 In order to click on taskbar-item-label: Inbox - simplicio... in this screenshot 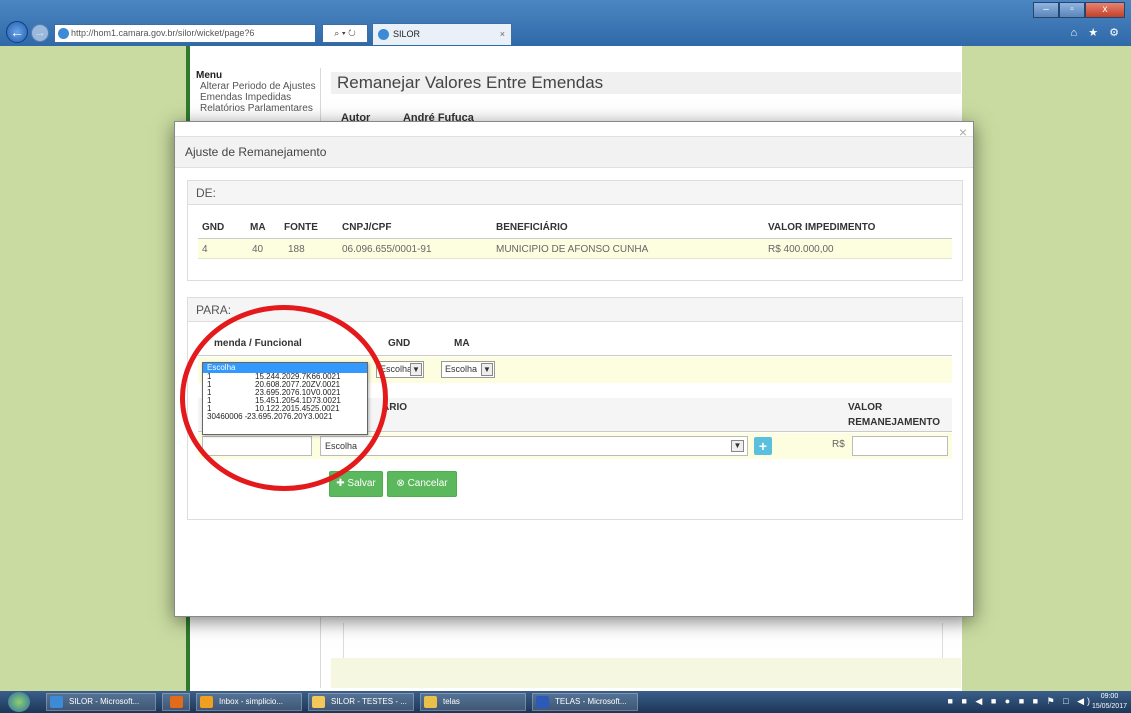, I will do `click(251, 701)`.